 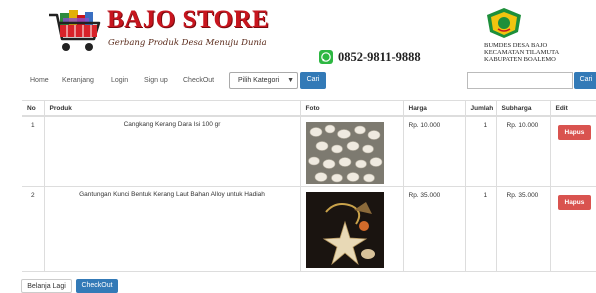 I want to click on row-number: 2, so click(x=33, y=229).